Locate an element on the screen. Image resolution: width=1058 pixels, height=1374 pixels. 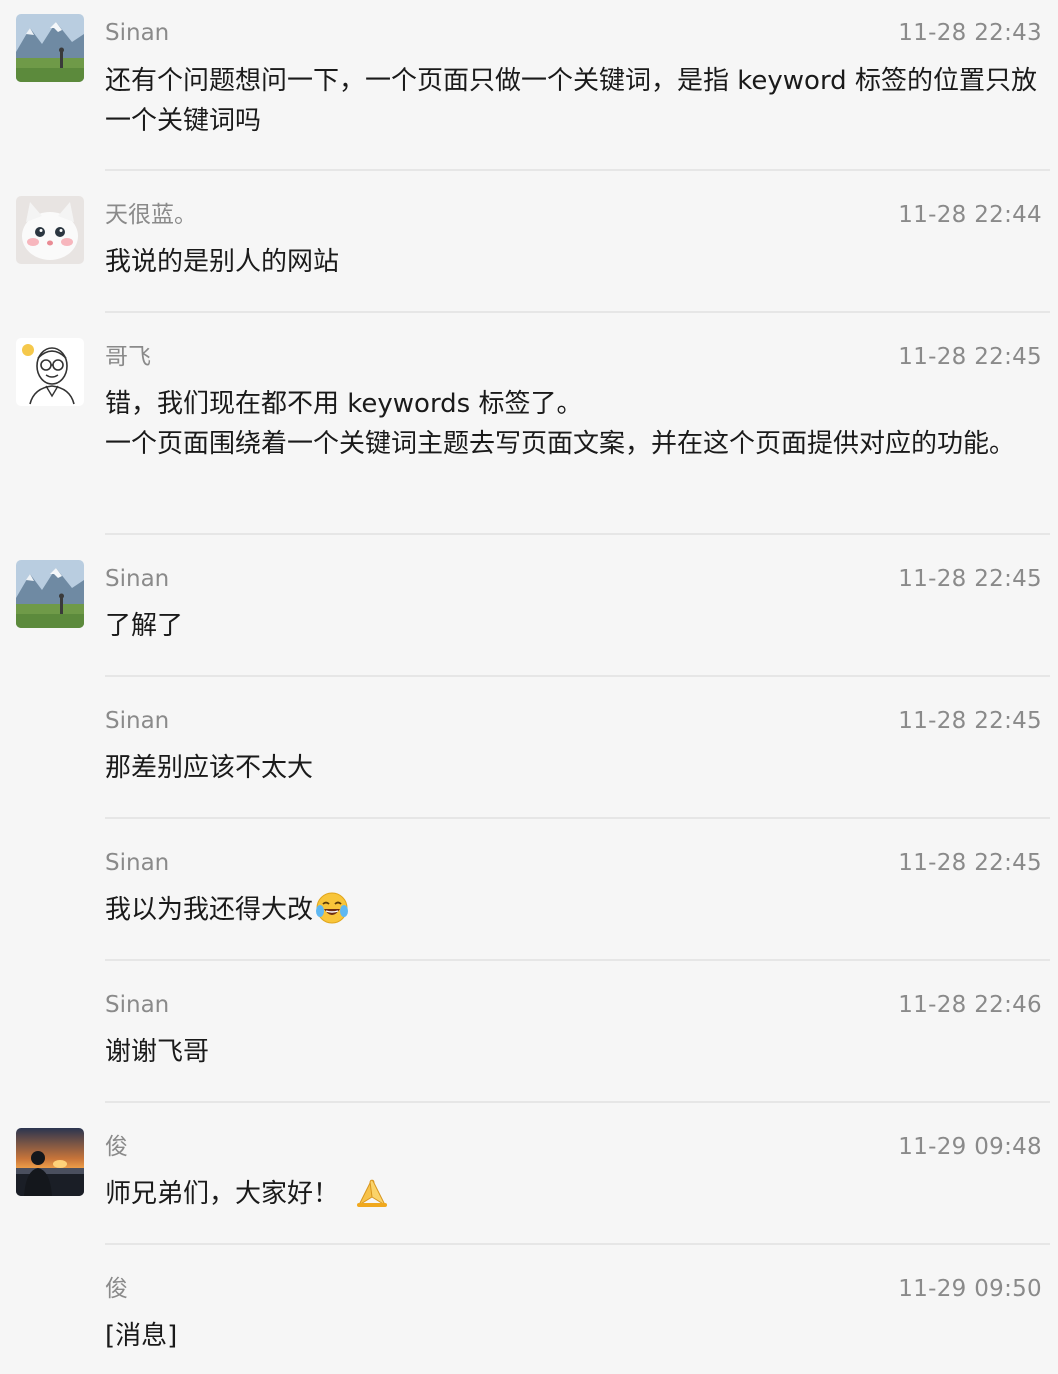
message-line: 谢谢飞哥 is located at coordinates (157, 1052).